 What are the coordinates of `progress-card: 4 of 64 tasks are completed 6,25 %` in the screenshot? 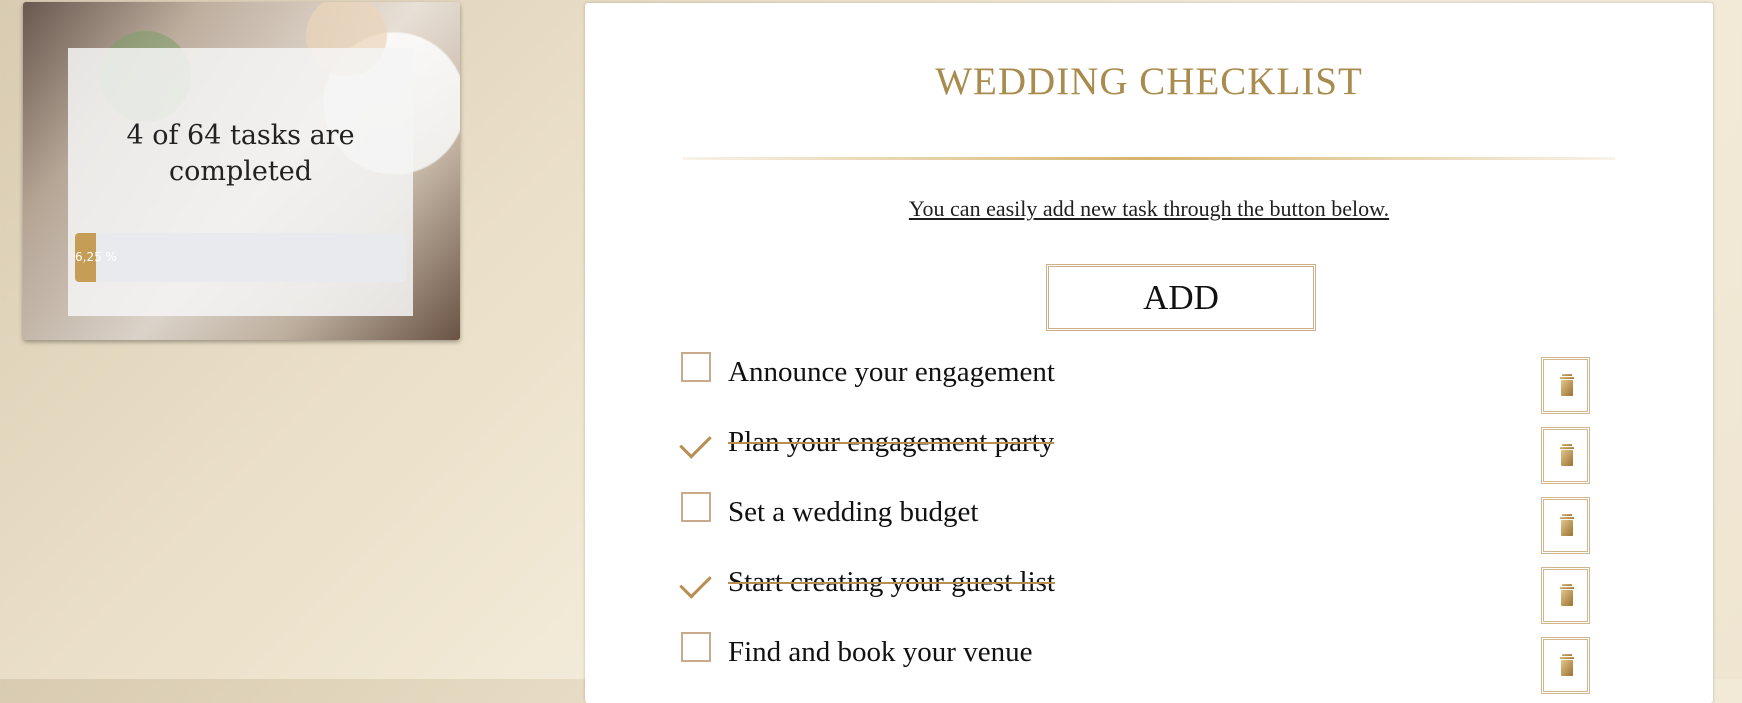 It's located at (241, 171).